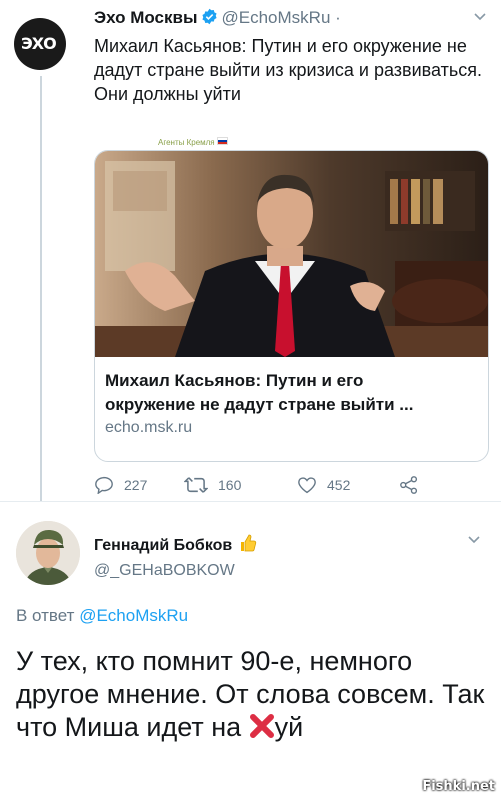 The height and width of the screenshot is (800, 501). I want to click on reply-context: В ответ @EchoMskRu, so click(102, 616).